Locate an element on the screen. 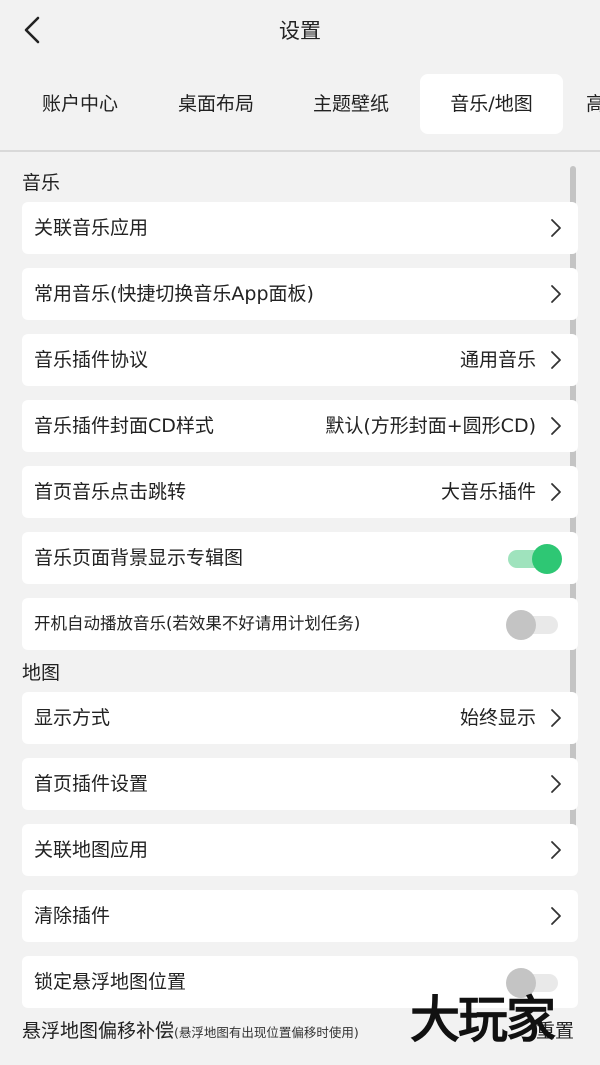  row-music-plugin-protocol: 音乐插件协议 通用音乐 is located at coordinates (300, 360).